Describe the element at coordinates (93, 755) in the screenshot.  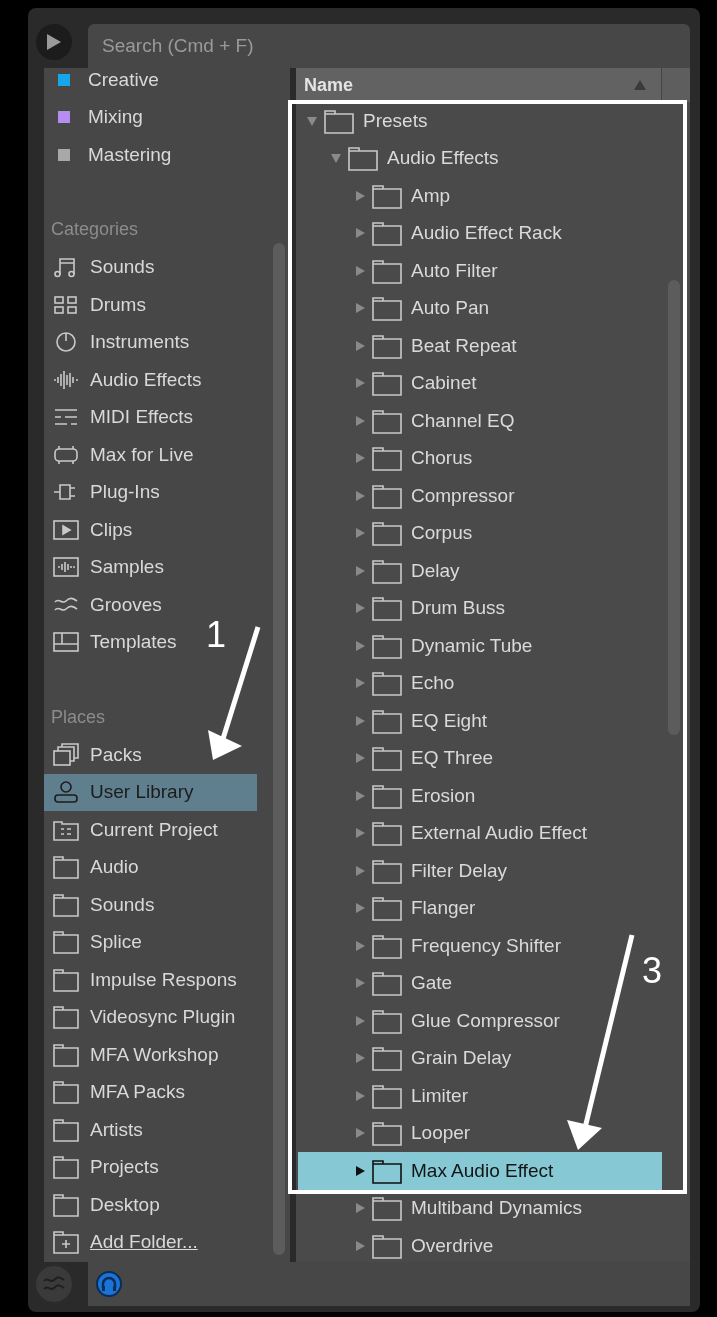
I see `sidebar-item: Packs` at that location.